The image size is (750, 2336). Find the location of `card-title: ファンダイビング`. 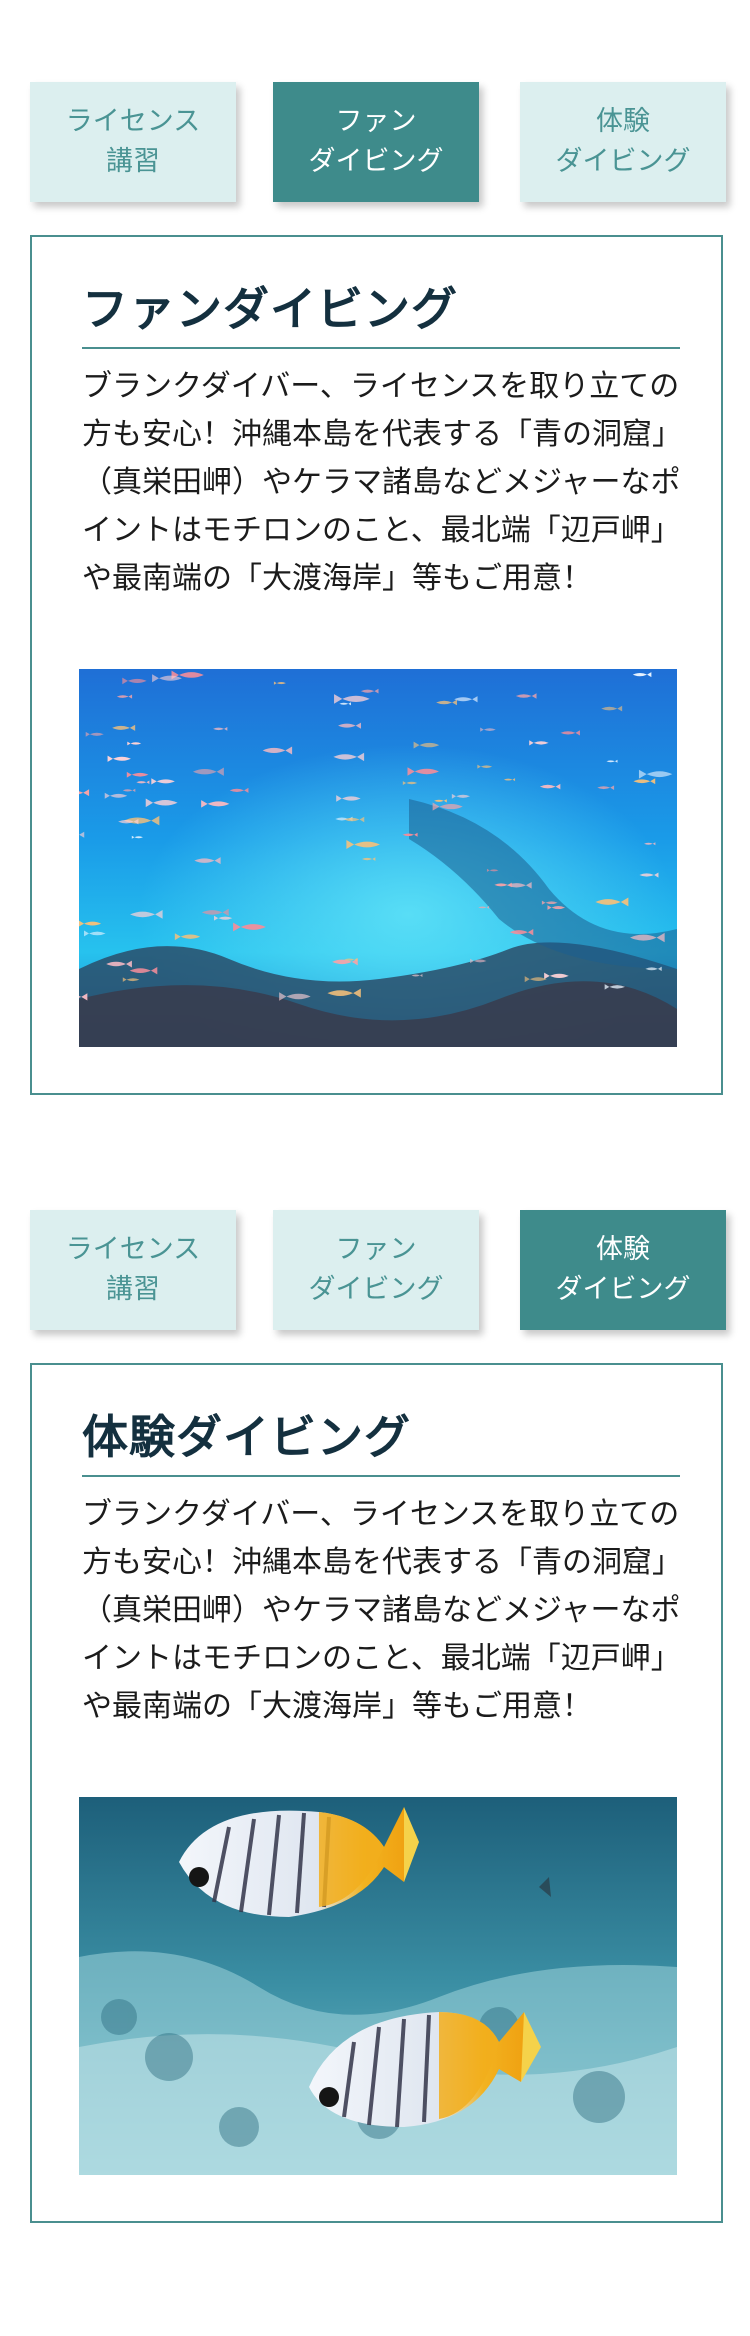

card-title: ファンダイビング is located at coordinates (270, 309).